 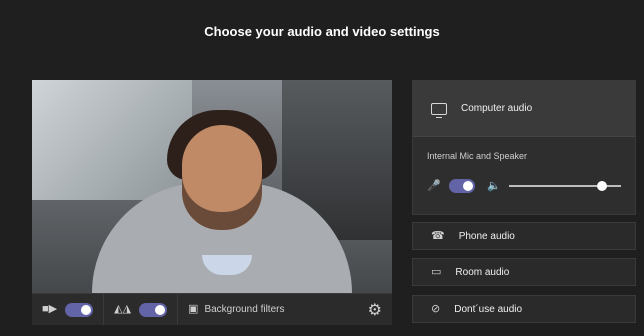 I want to click on mic-icon: 🎤, so click(x=434, y=185).